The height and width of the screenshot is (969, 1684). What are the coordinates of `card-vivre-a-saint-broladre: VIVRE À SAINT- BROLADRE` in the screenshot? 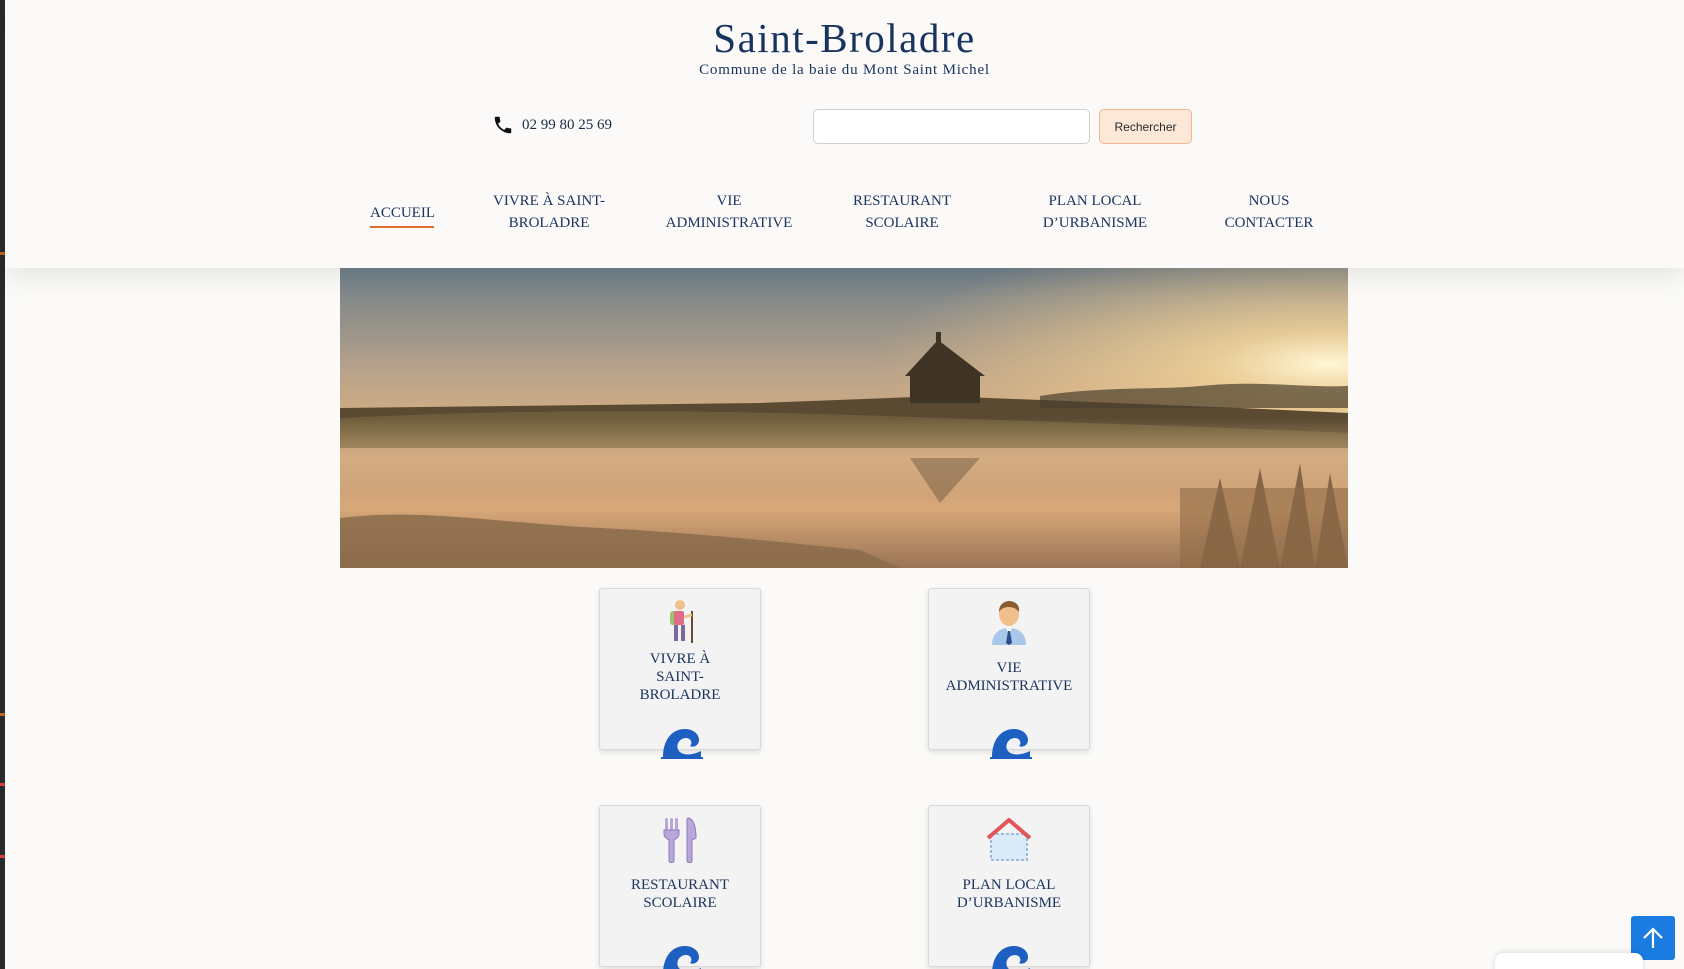 It's located at (680, 673).